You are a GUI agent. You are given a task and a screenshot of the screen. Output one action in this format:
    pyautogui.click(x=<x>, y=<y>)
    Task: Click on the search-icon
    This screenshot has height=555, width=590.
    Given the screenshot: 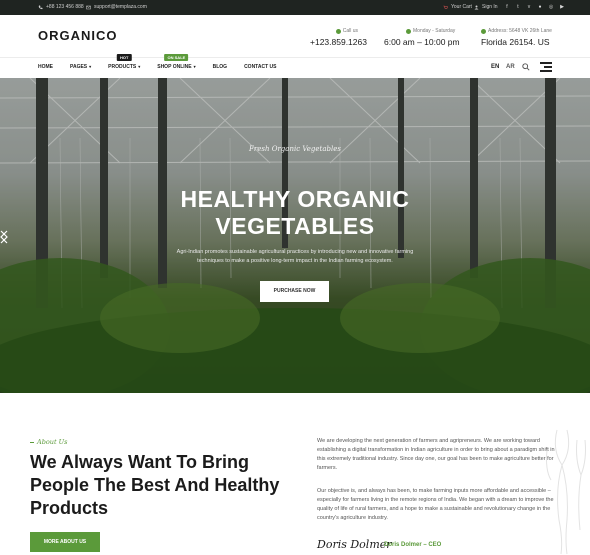 What is the action you would take?
    pyautogui.click(x=526, y=67)
    